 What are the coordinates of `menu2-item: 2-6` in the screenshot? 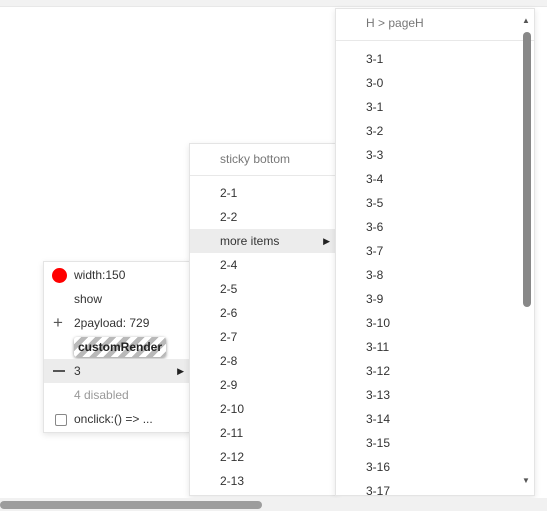 It's located at (263, 313).